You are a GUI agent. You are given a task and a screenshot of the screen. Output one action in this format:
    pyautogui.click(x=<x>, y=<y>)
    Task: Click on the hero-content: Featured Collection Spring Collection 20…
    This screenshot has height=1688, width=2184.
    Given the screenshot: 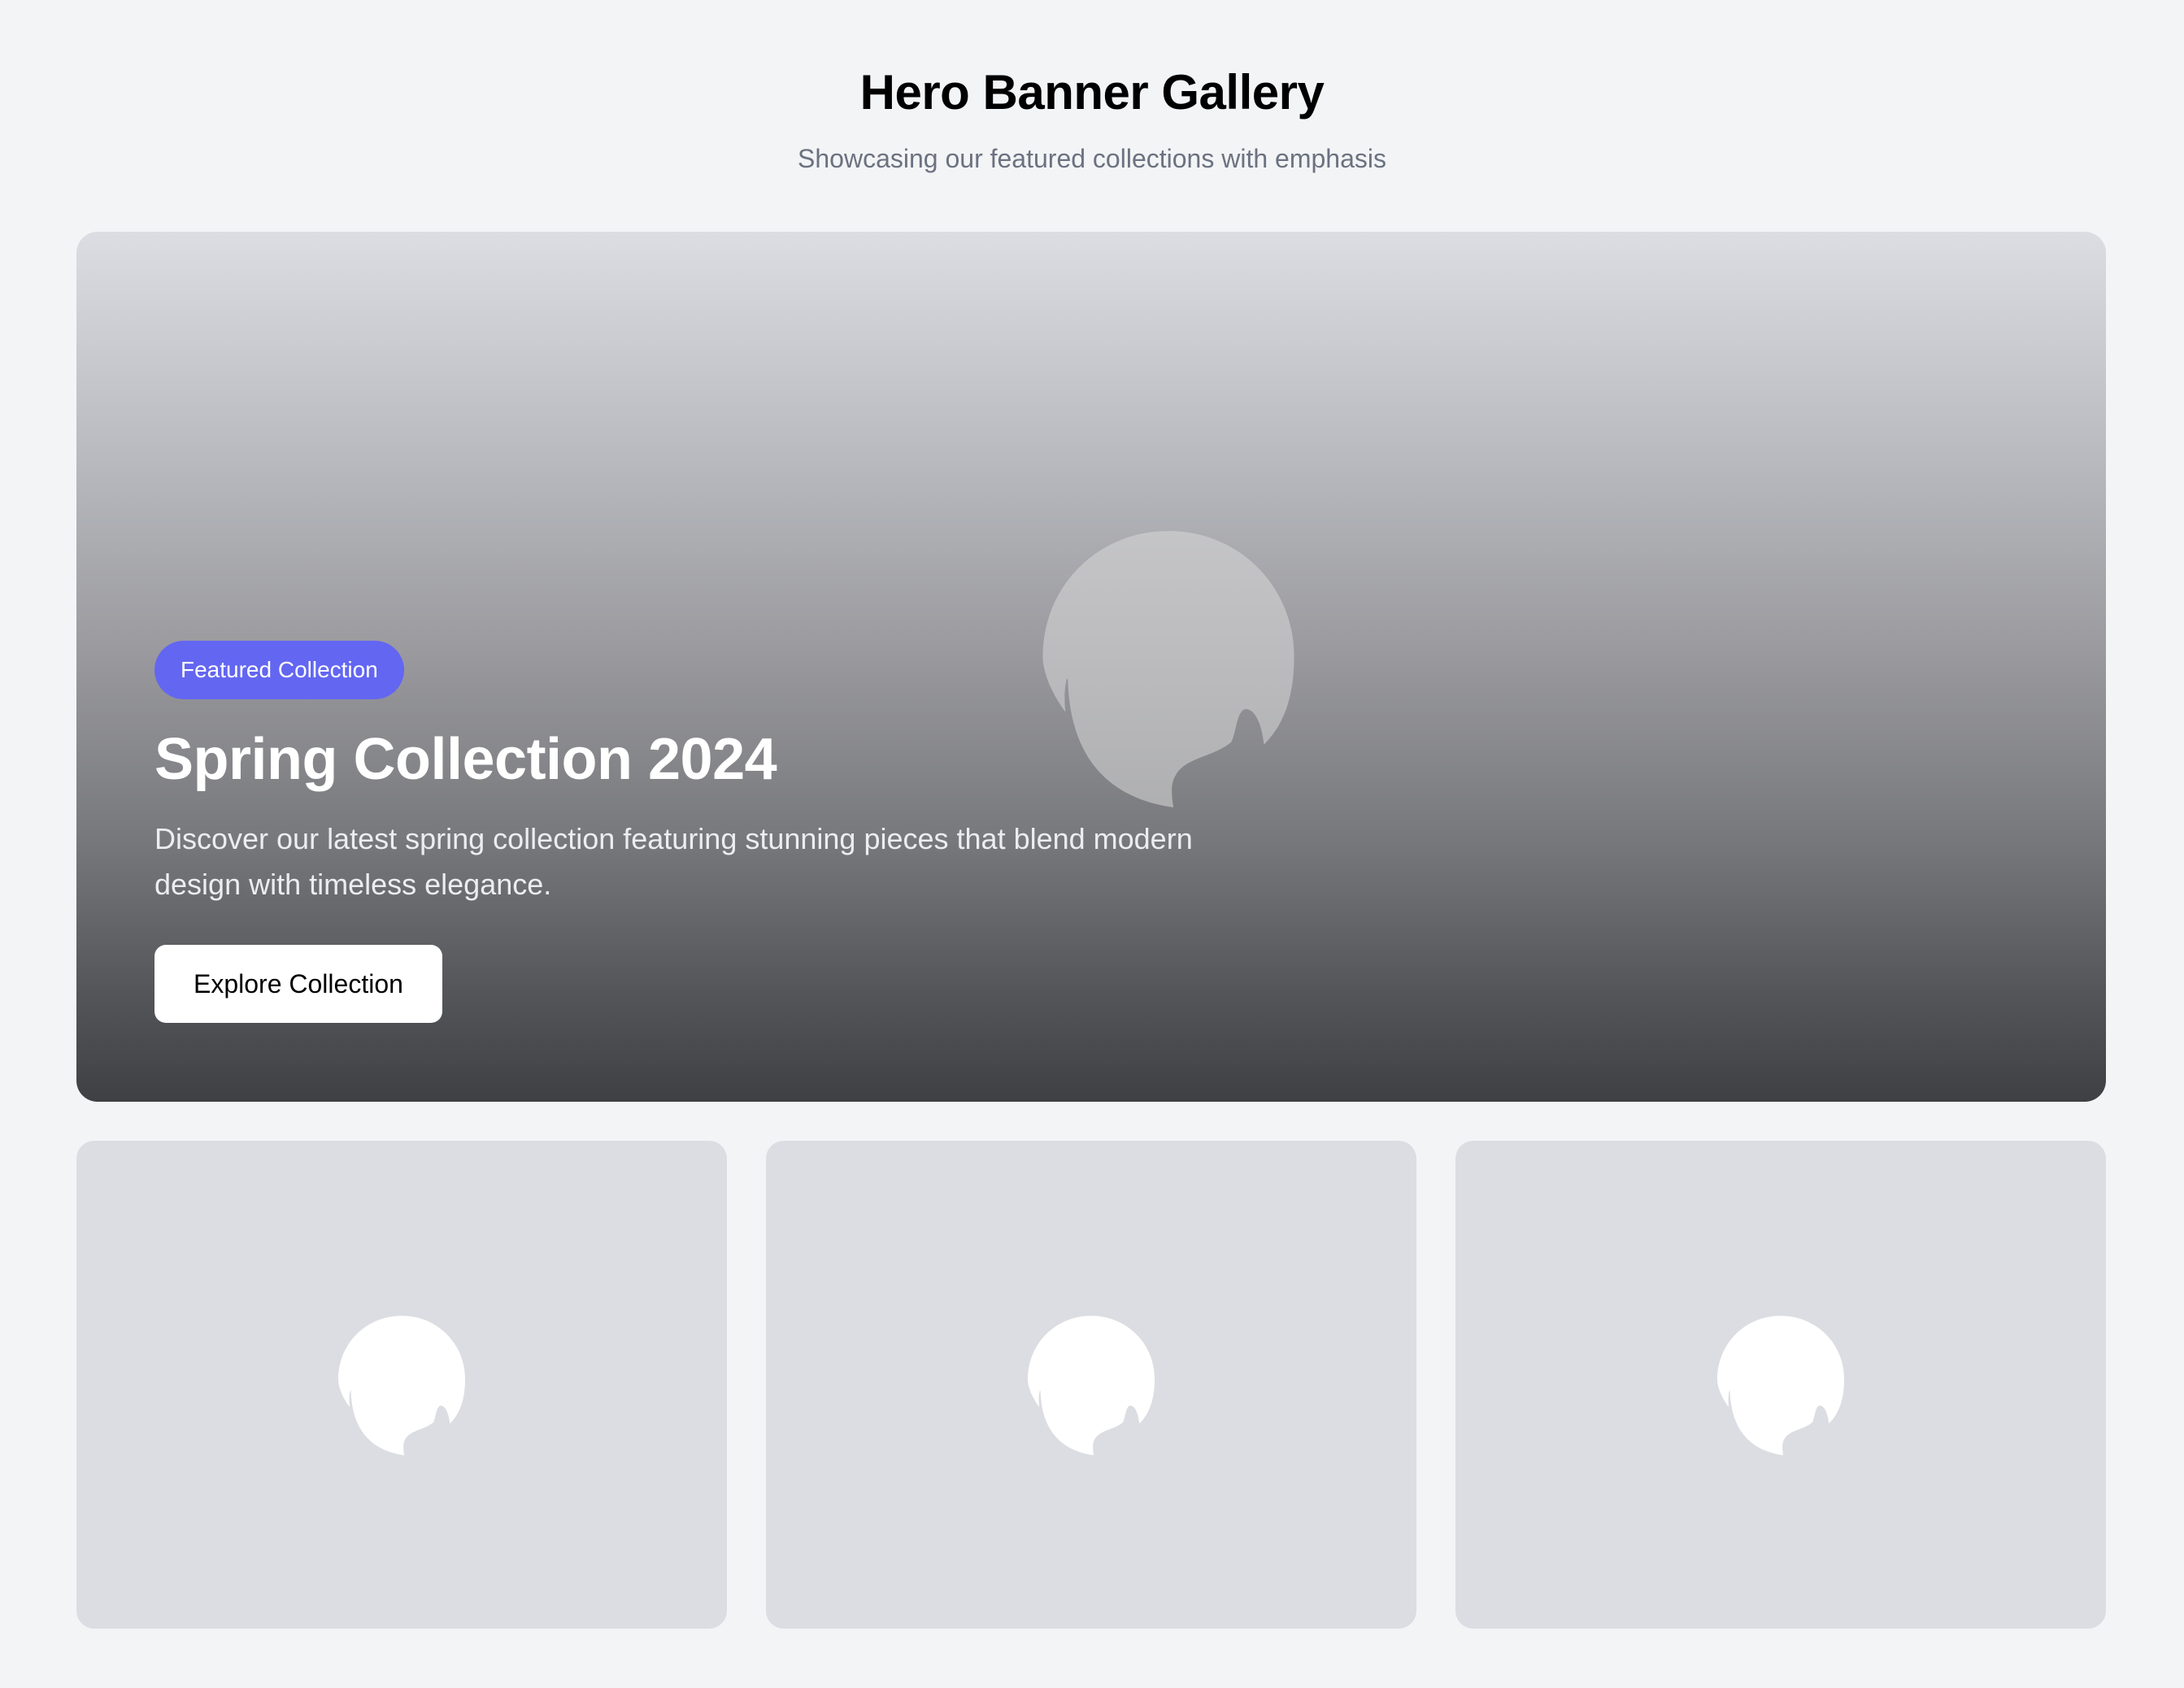 What is the action you would take?
    pyautogui.click(x=724, y=832)
    